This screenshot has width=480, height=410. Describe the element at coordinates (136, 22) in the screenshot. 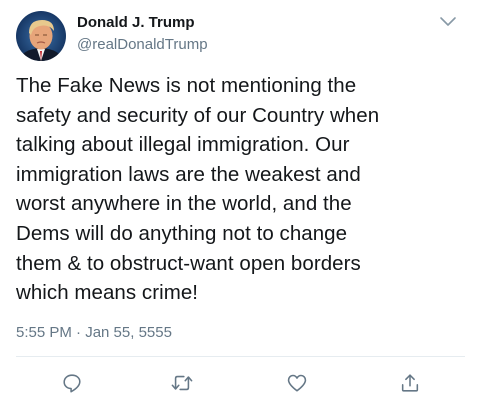

I see `display-name: Donald J. Trump` at that location.